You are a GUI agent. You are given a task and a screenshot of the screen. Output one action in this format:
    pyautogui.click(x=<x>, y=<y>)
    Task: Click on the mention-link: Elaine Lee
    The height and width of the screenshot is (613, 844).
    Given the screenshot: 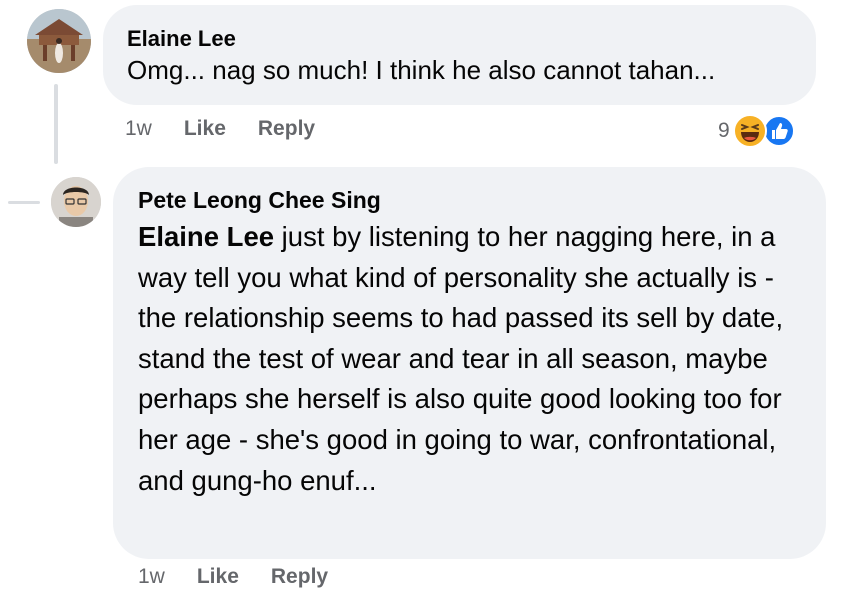 What is the action you would take?
    pyautogui.click(x=206, y=236)
    